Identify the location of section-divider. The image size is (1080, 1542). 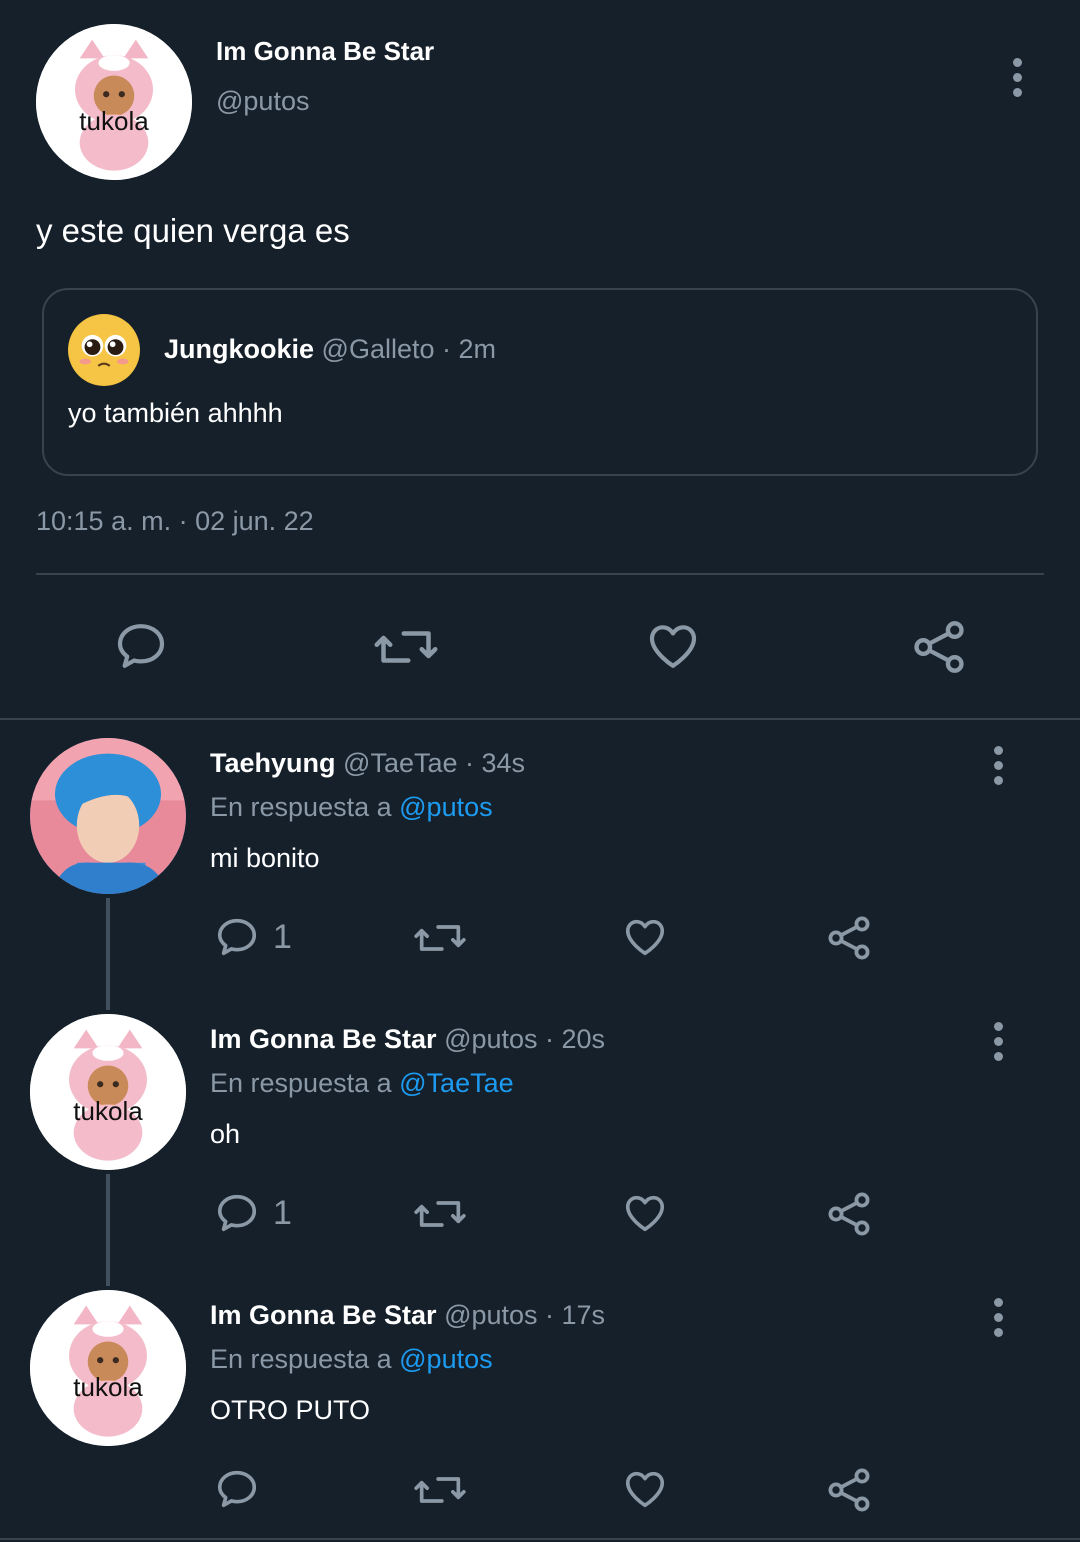
(540, 719).